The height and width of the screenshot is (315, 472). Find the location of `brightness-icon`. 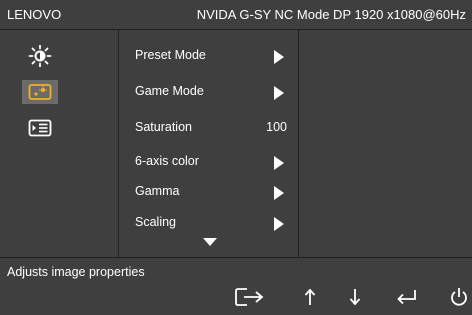

brightness-icon is located at coordinates (40, 56).